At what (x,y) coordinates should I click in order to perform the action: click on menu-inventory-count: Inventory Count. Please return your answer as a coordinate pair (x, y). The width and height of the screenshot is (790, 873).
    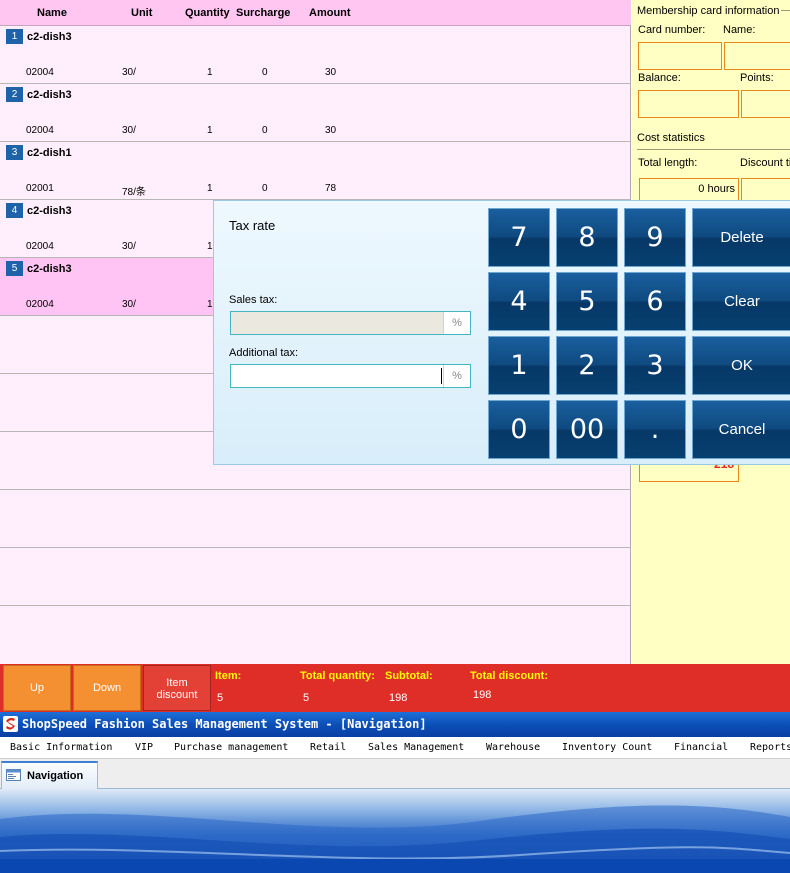
    Looking at the image, I should click on (607, 747).